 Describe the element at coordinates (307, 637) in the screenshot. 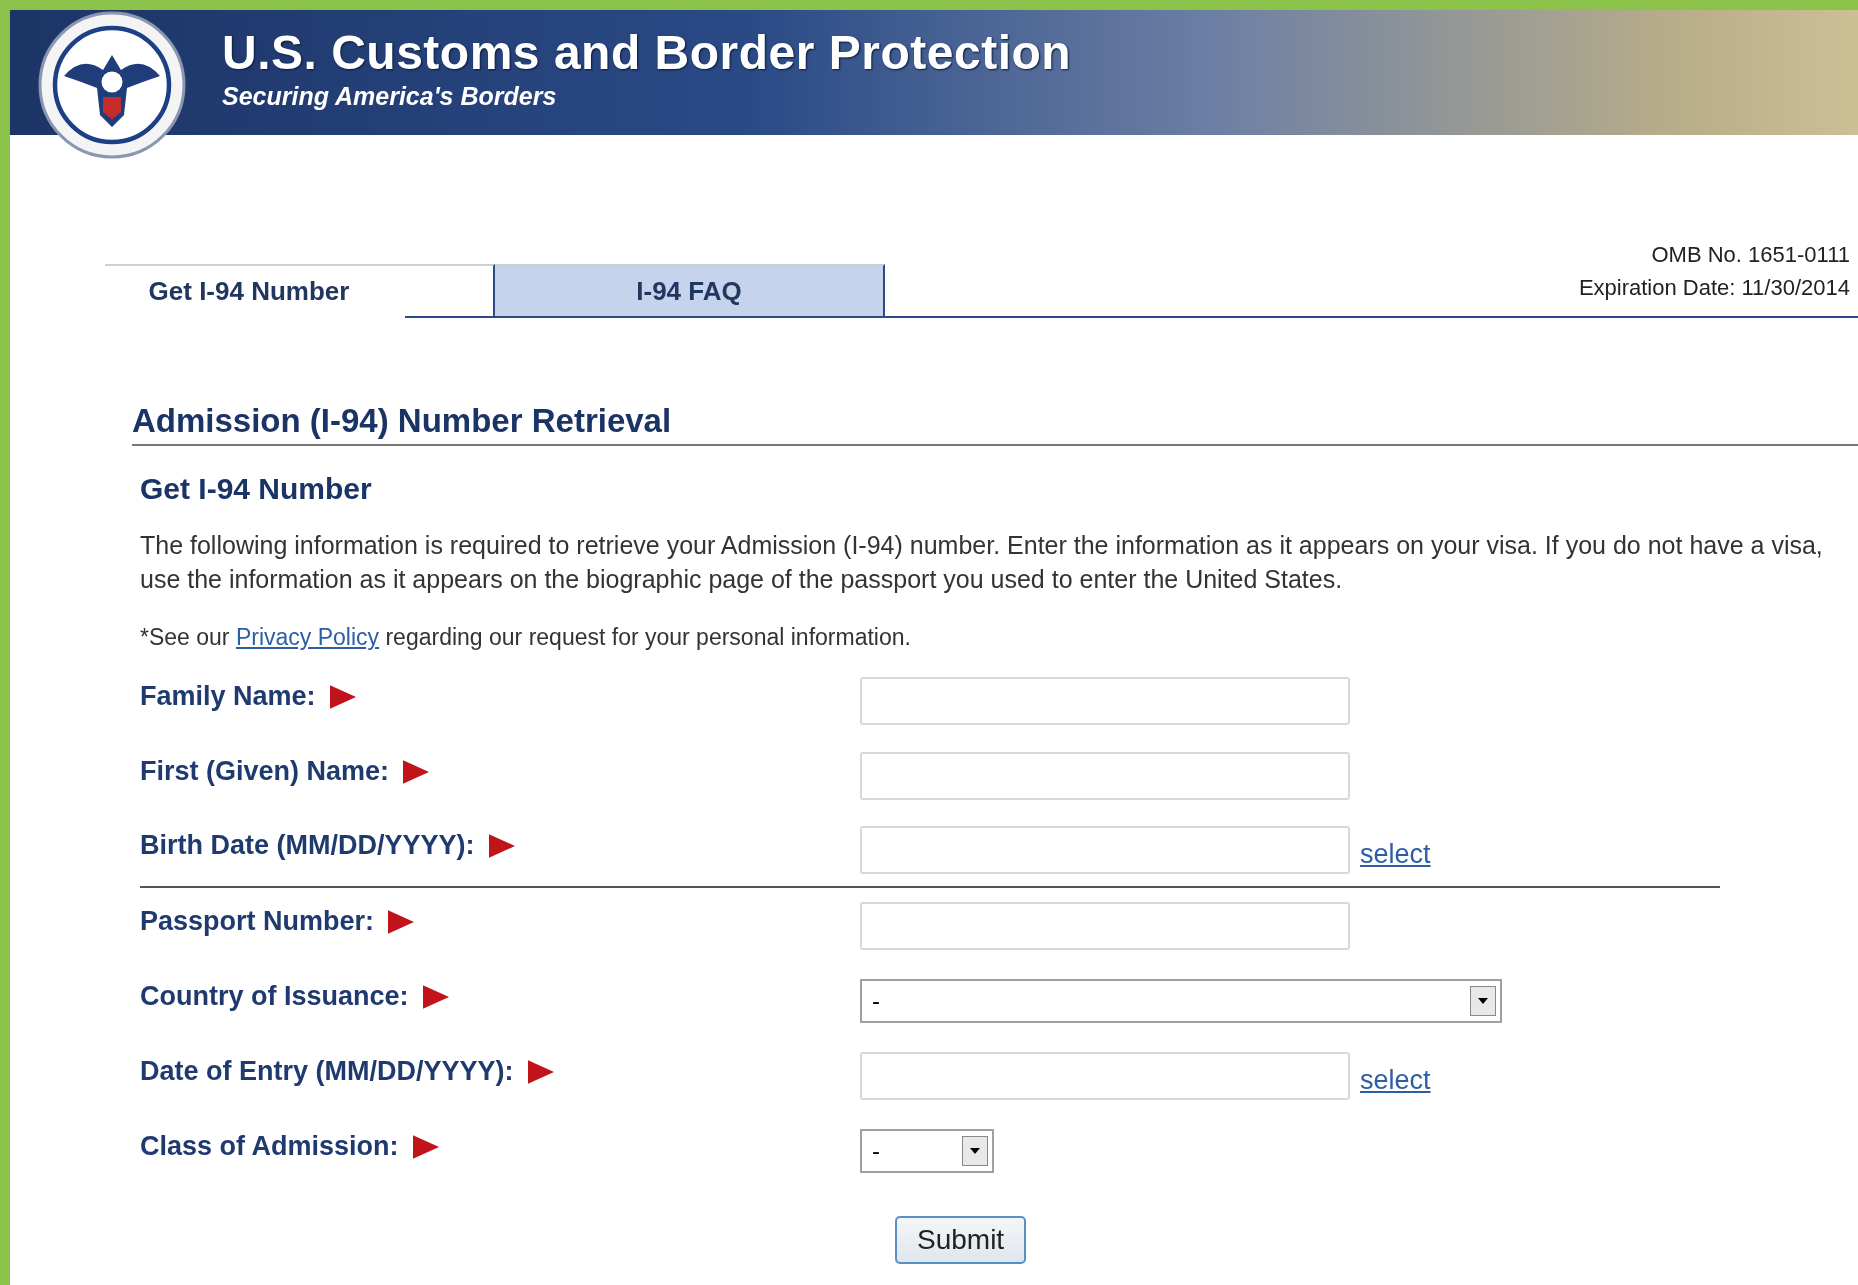

I see `privacy-policy-link: Privacy Policy` at that location.